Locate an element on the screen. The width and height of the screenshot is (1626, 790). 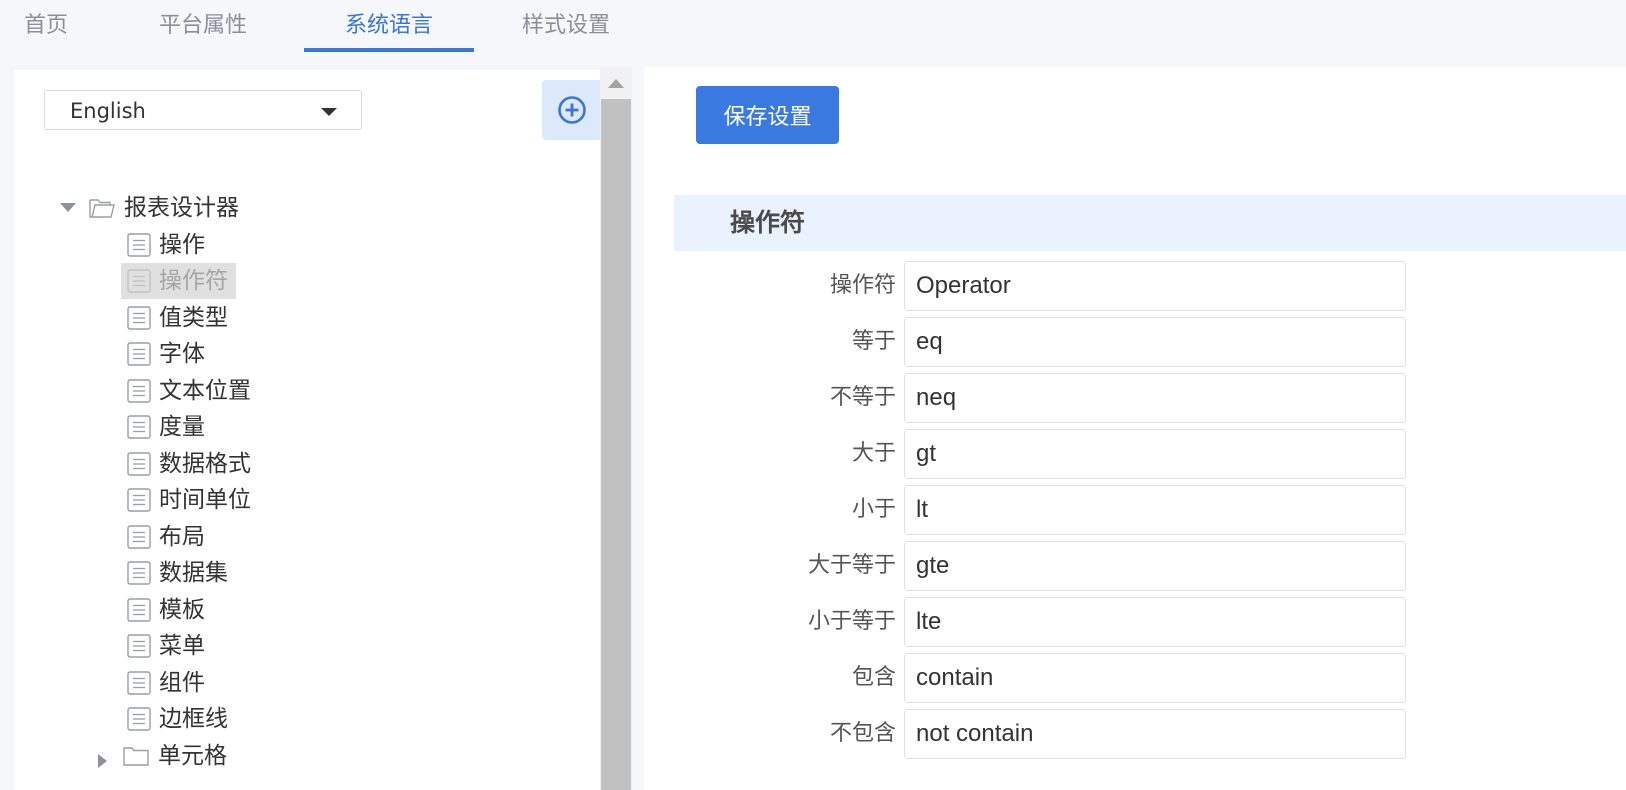
form-row-eq: 等于 is located at coordinates (1135, 342).